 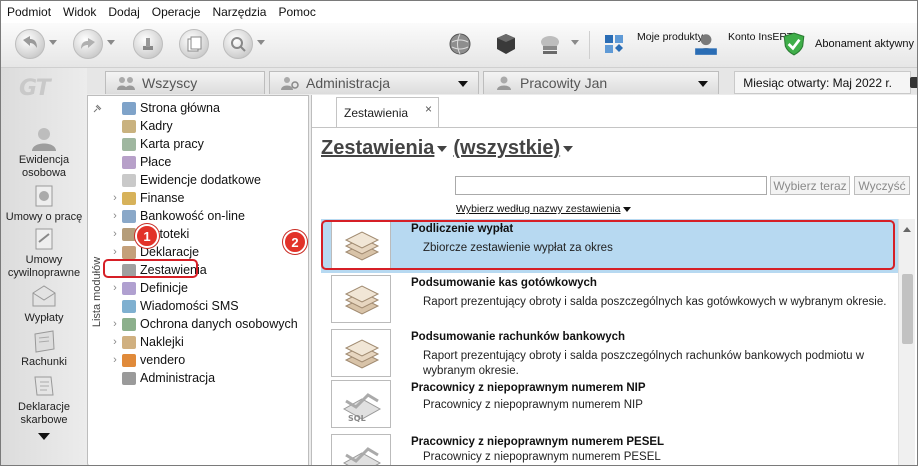 I want to click on cloud-server-icon, so click(x=550, y=45).